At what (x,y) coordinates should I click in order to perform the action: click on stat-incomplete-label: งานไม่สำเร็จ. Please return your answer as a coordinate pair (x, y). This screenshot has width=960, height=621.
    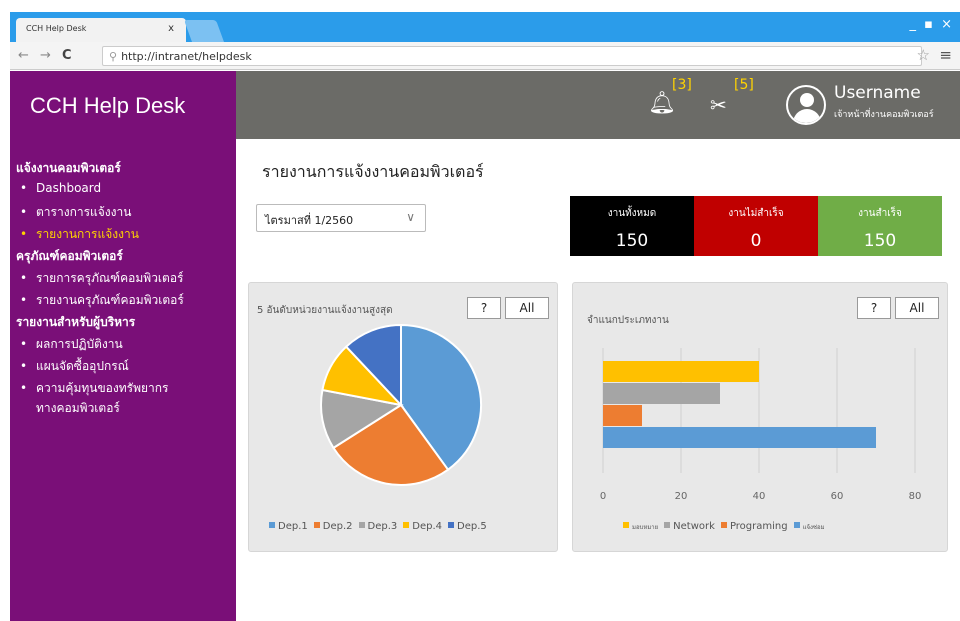
    Looking at the image, I should click on (756, 213).